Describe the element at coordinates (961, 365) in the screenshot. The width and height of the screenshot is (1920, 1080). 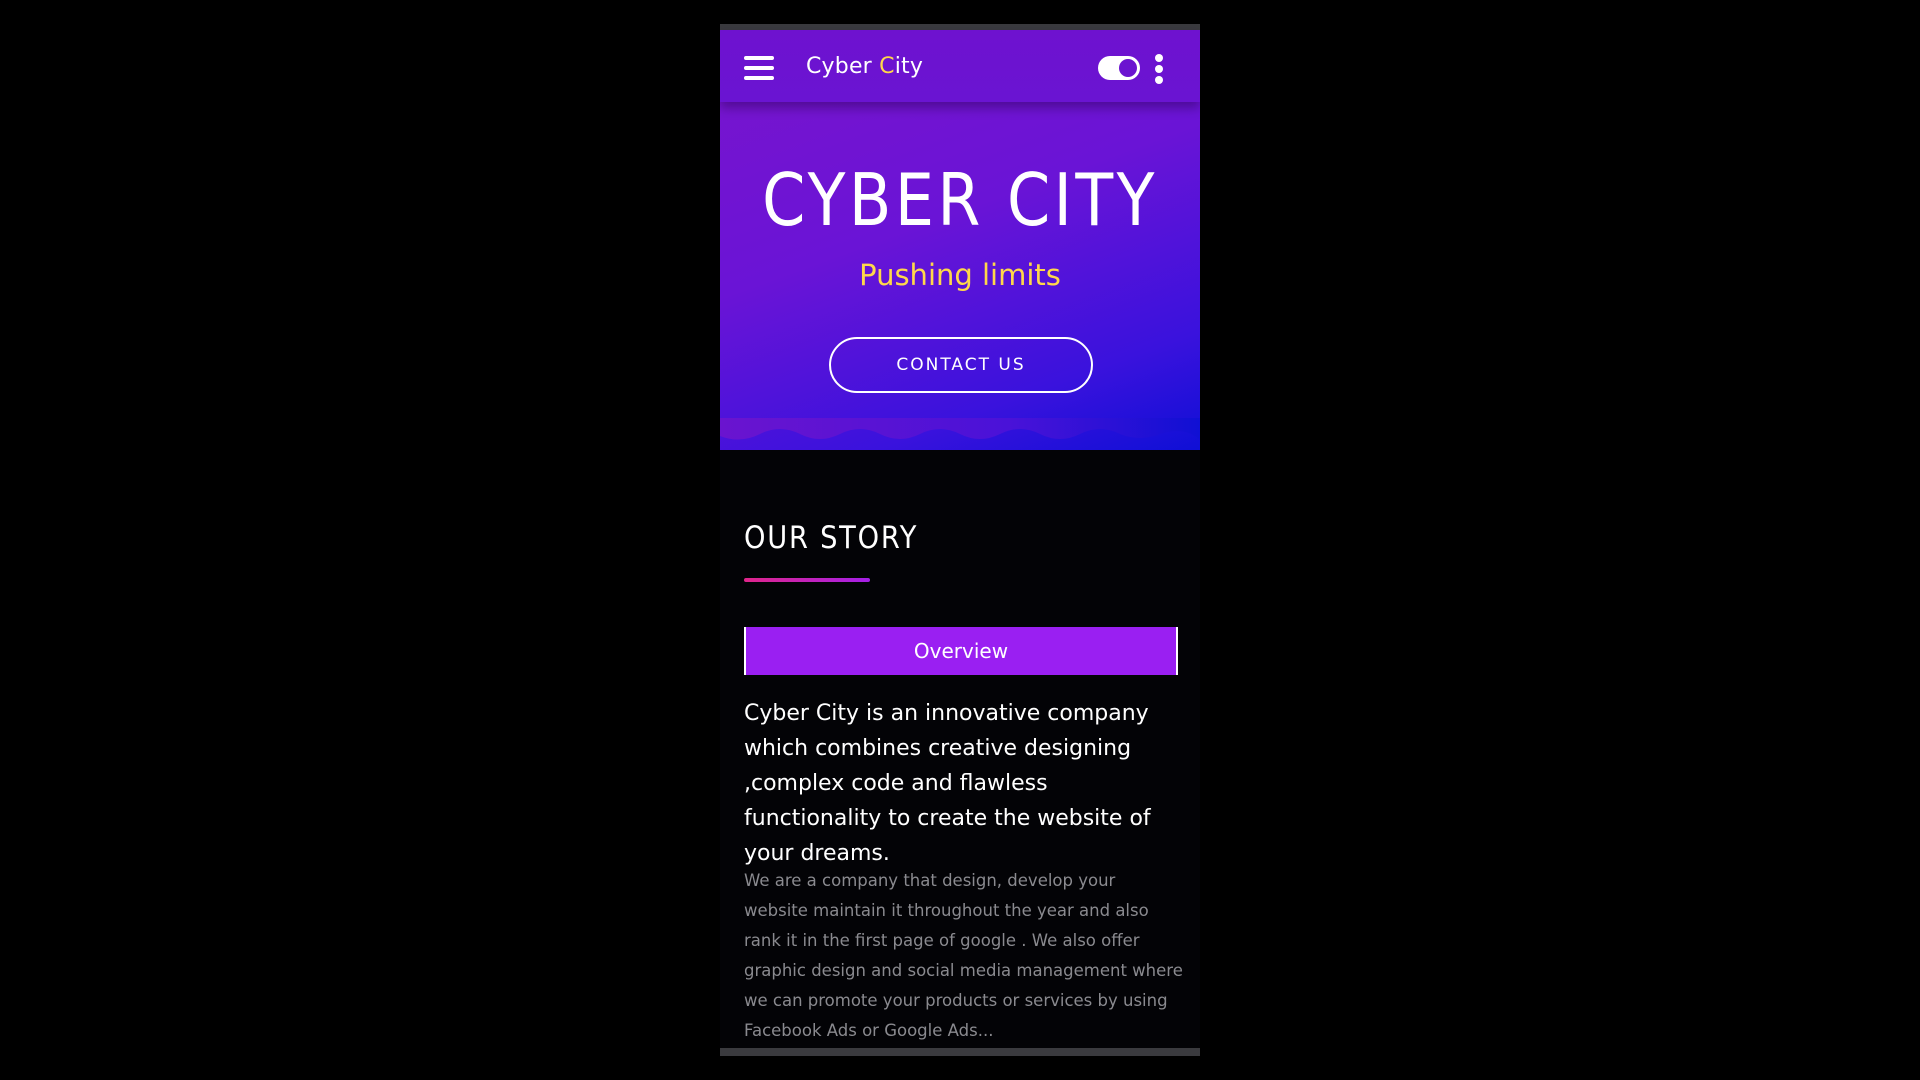
I see `contact-us-button: CONTACT US` at that location.